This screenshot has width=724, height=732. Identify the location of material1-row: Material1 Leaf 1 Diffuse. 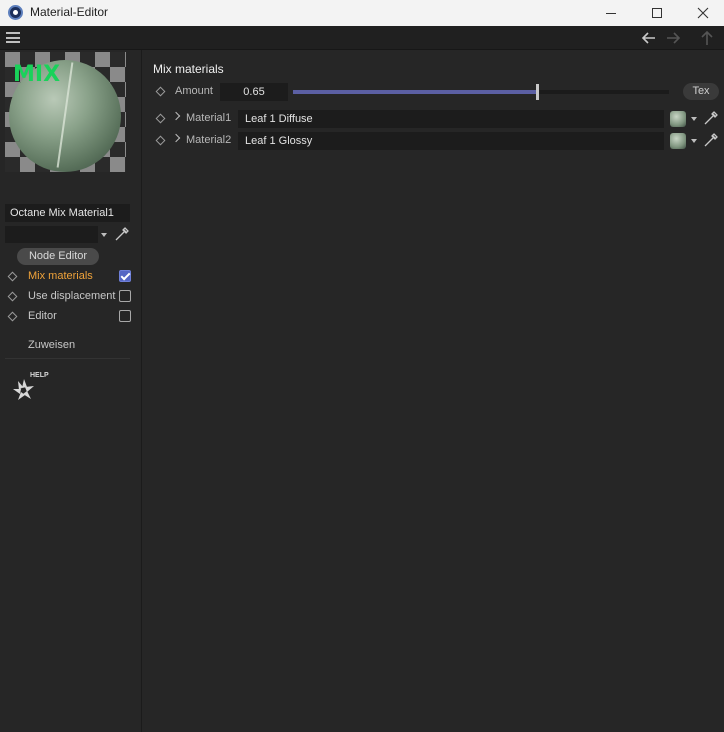
(433, 119).